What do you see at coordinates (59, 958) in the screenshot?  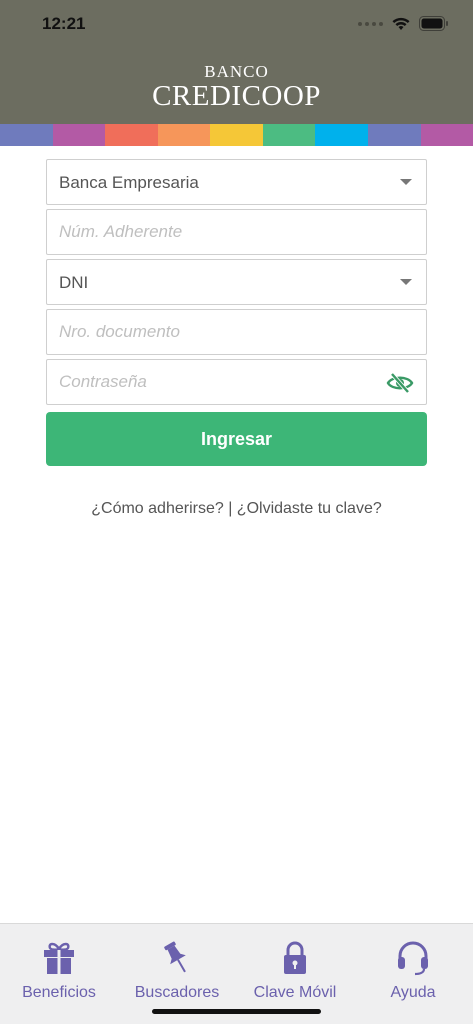 I see `gift-icon` at bounding box center [59, 958].